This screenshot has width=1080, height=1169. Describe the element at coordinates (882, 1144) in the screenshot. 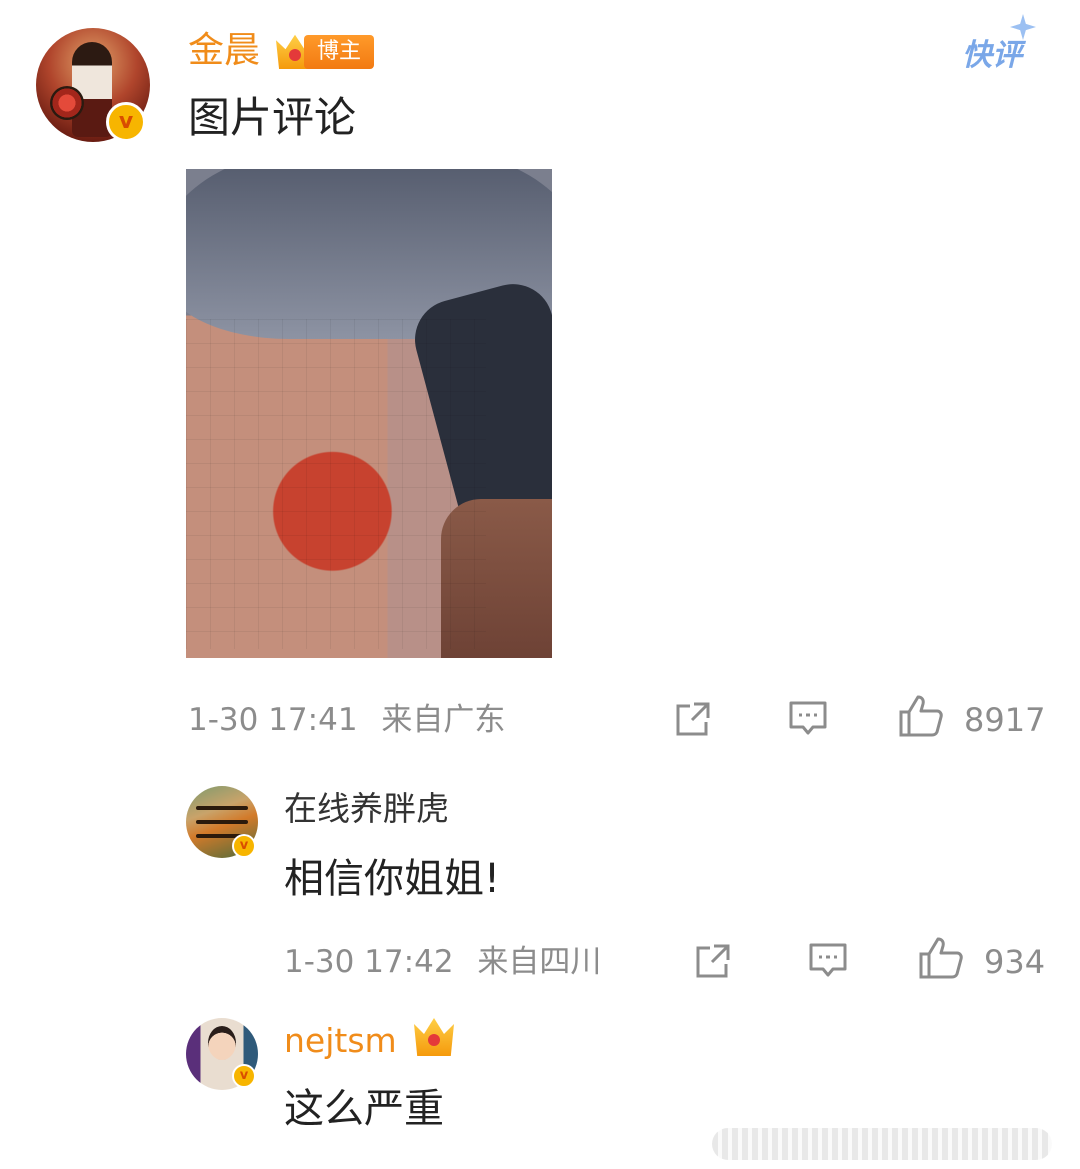

I see `watermark` at that location.